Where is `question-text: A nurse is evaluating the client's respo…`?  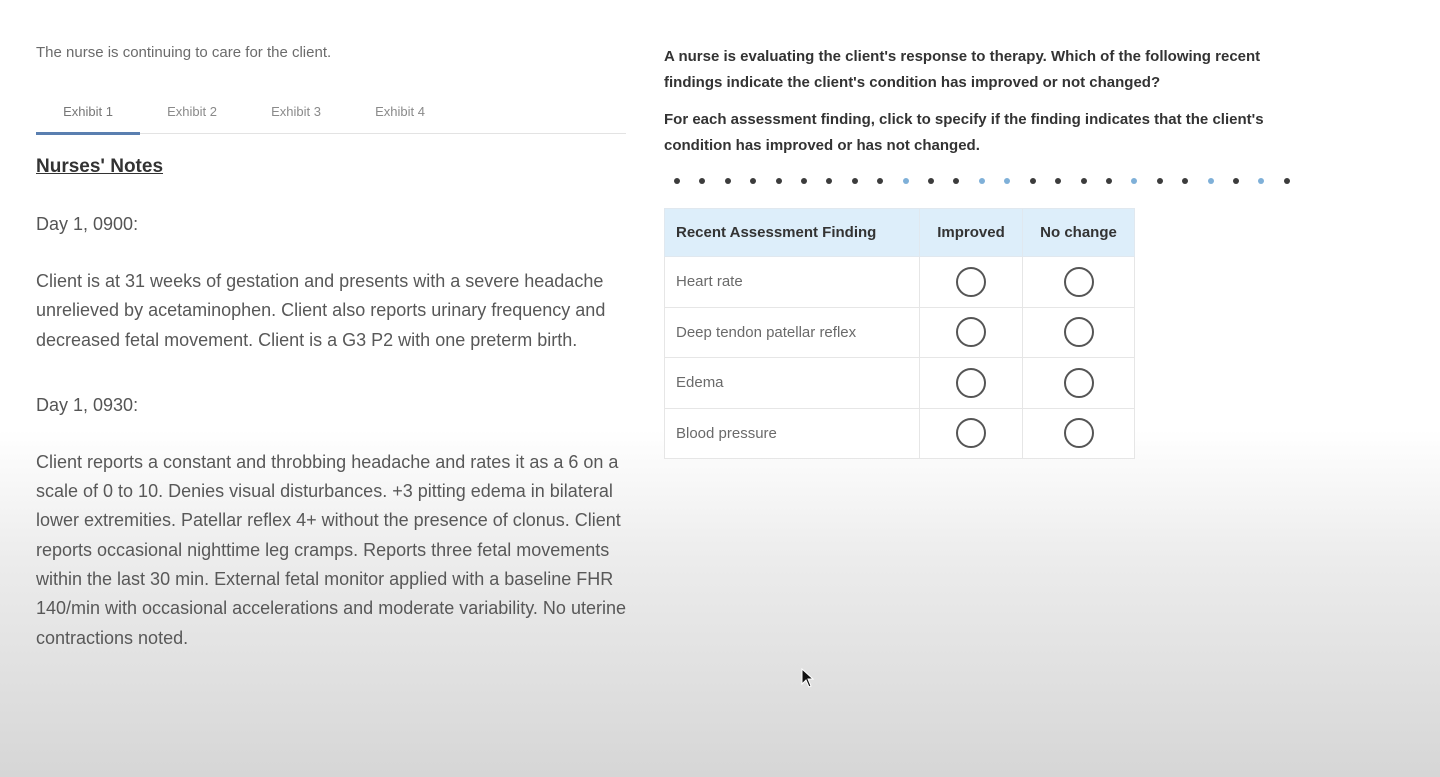 question-text: A nurse is evaluating the client's respo… is located at coordinates (962, 69).